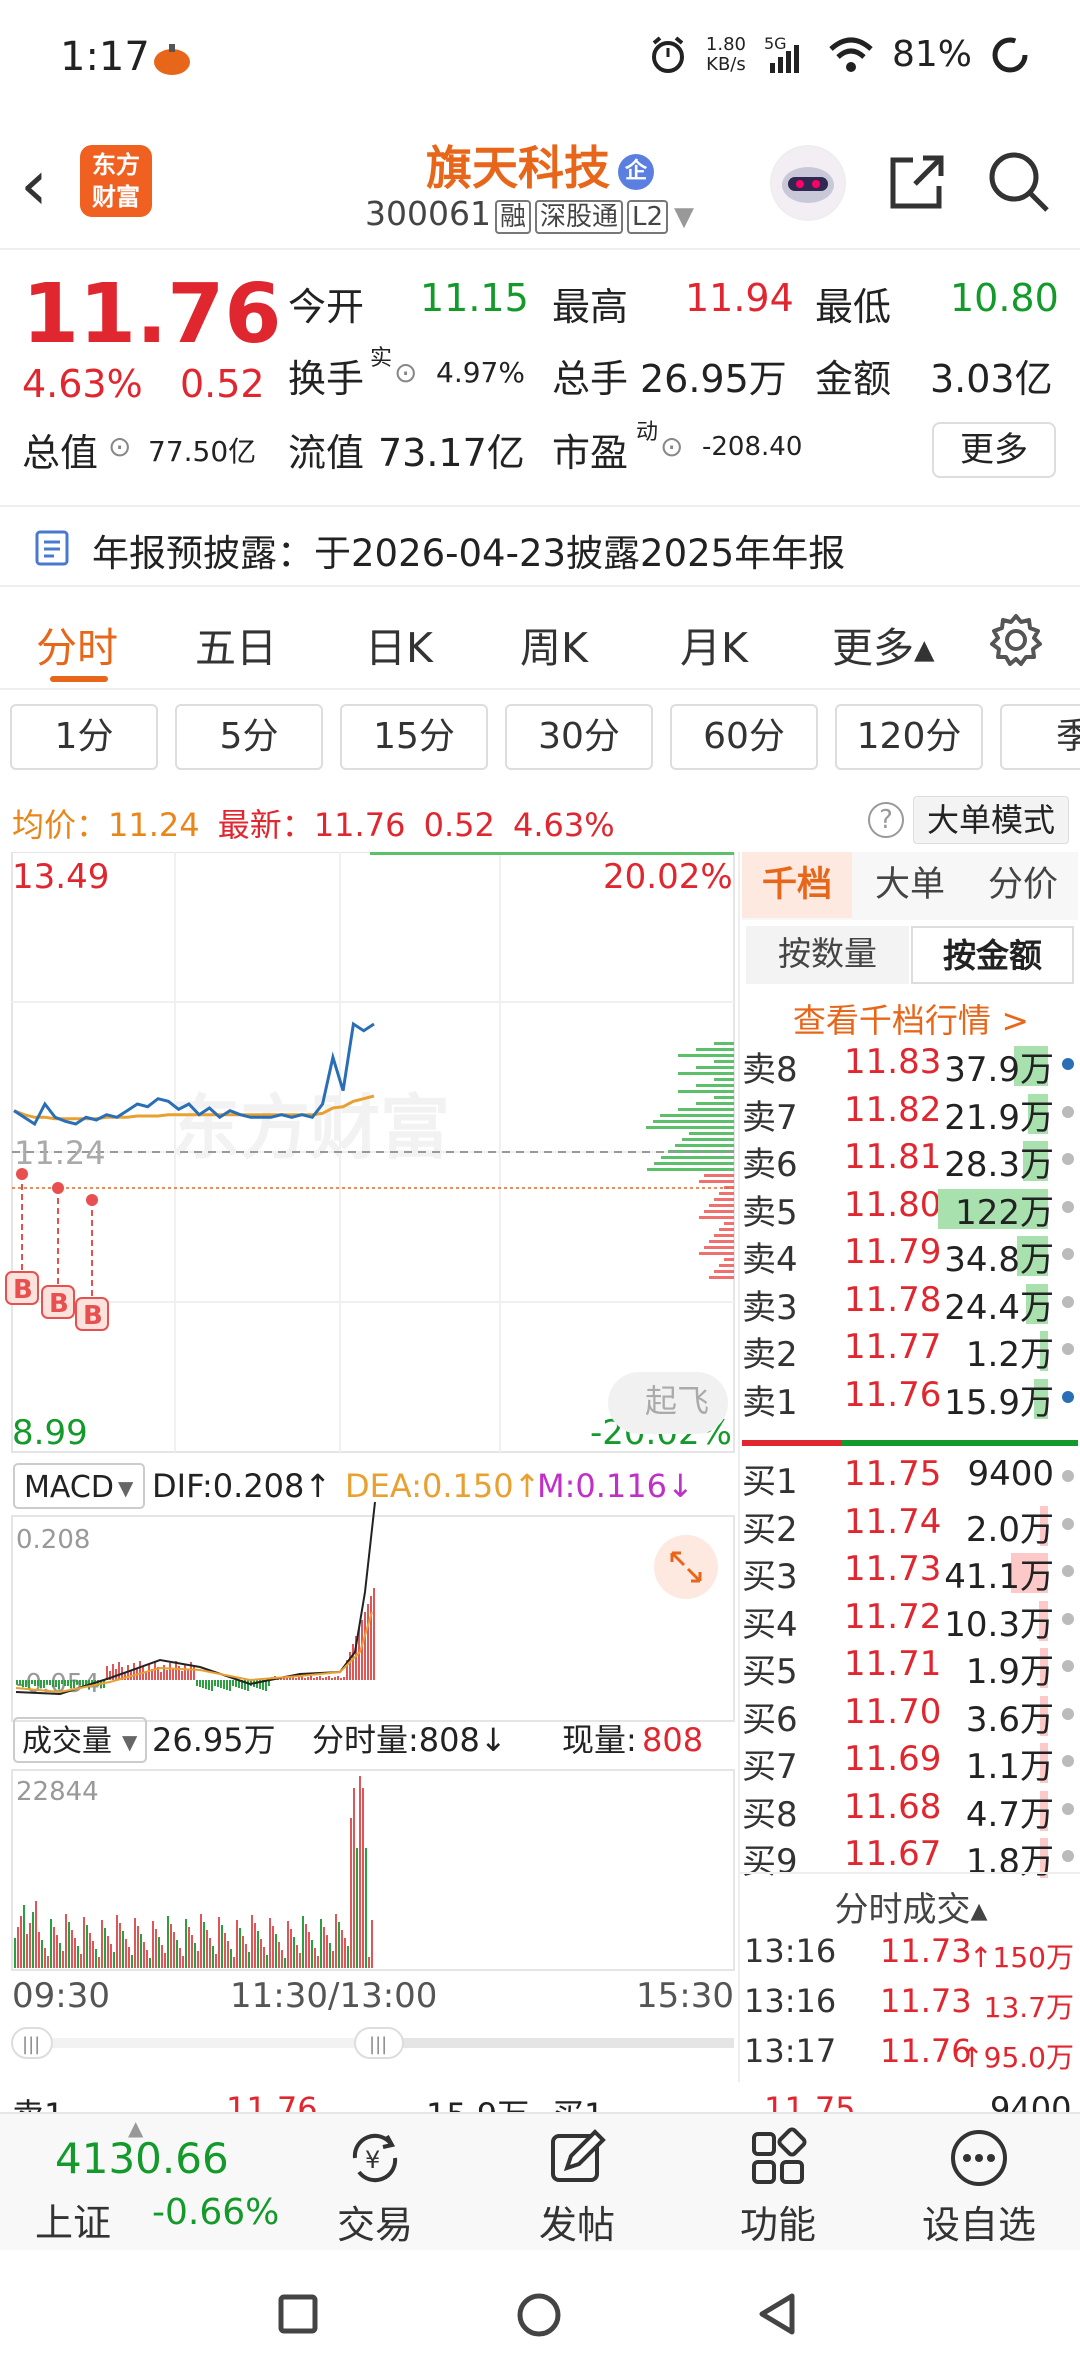  Describe the element at coordinates (926, 2051) in the screenshot. I see `trade-price: 11.76` at that location.